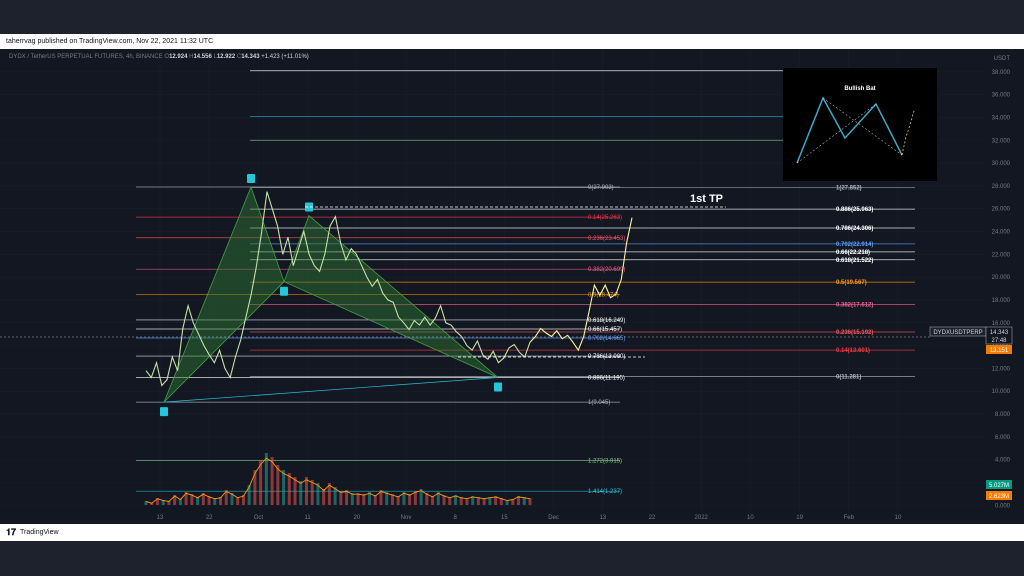  What do you see at coordinates (1001, 164) in the screenshot?
I see `price-tick-label: 30.000` at bounding box center [1001, 164].